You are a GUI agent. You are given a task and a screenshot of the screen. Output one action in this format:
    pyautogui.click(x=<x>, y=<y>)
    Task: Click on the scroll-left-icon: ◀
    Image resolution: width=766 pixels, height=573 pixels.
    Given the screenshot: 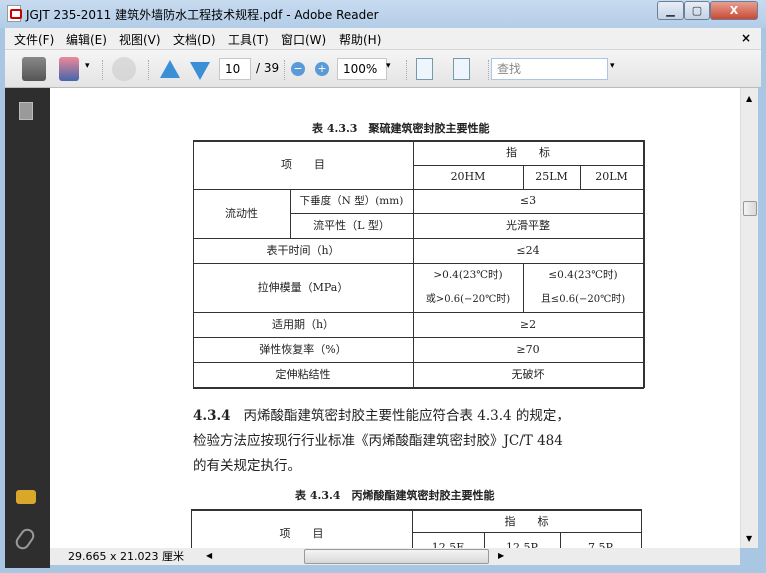 What is the action you would take?
    pyautogui.click(x=209, y=555)
    